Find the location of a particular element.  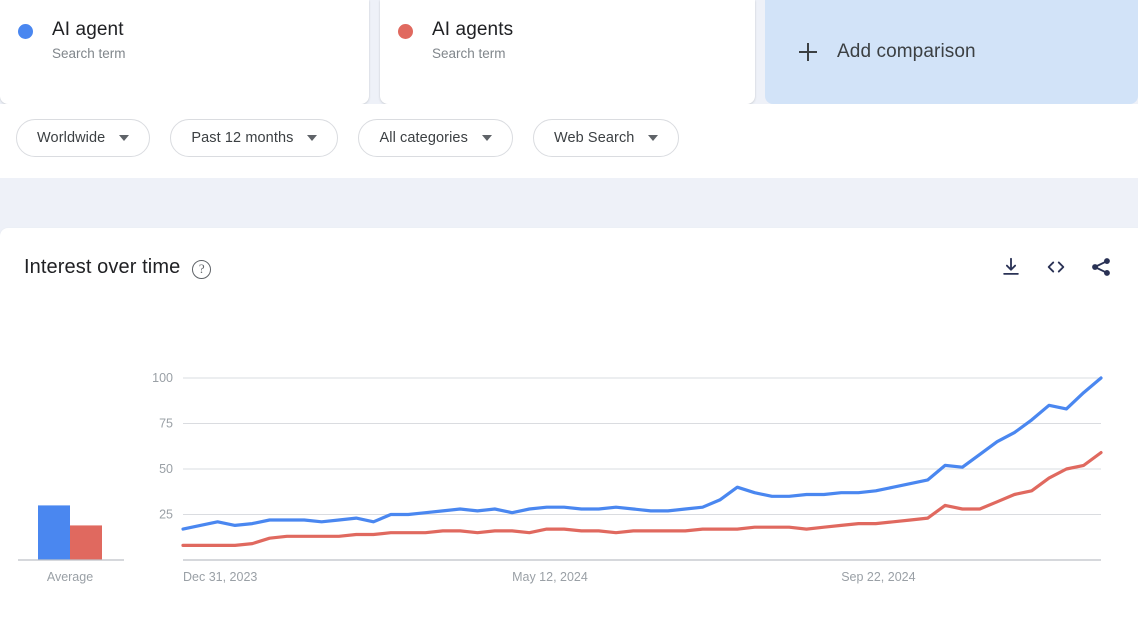

filter-search-type-label: Web Search is located at coordinates (594, 138).